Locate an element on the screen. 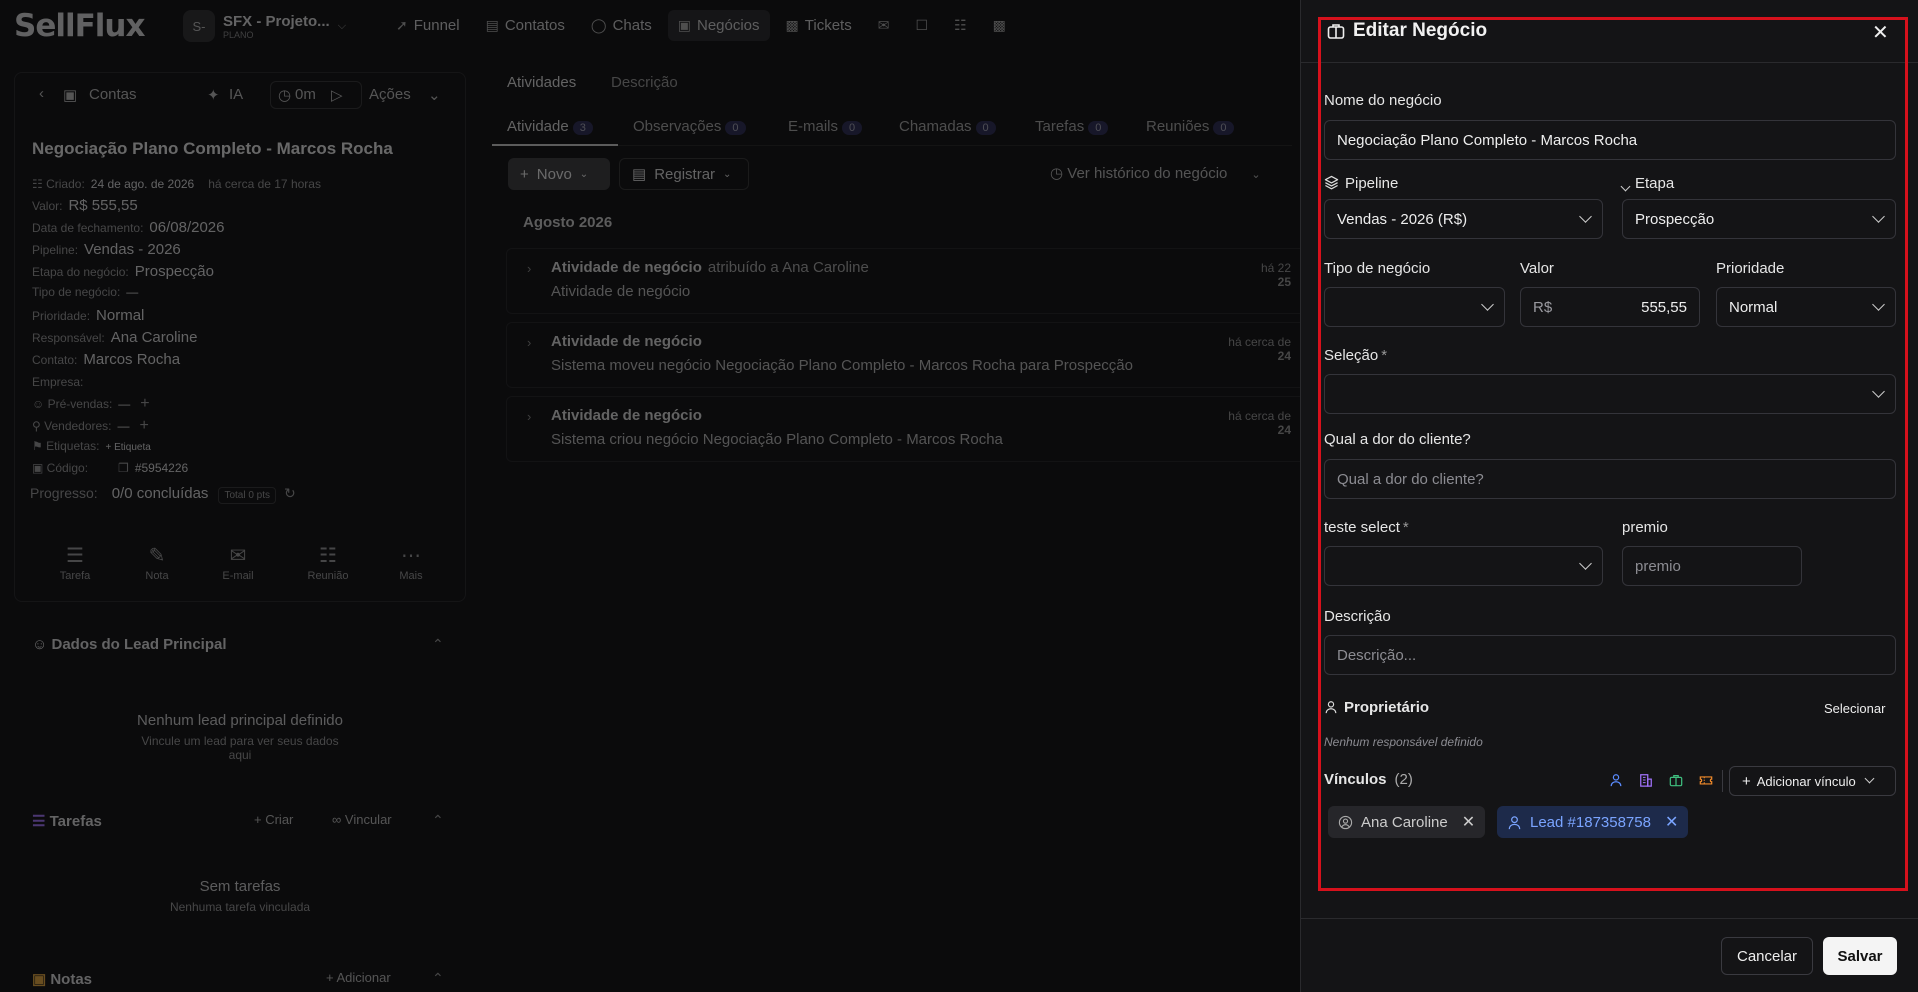  project-switcher: S- SFX - Projeto... PLANO ⌵ is located at coordinates (264, 26).